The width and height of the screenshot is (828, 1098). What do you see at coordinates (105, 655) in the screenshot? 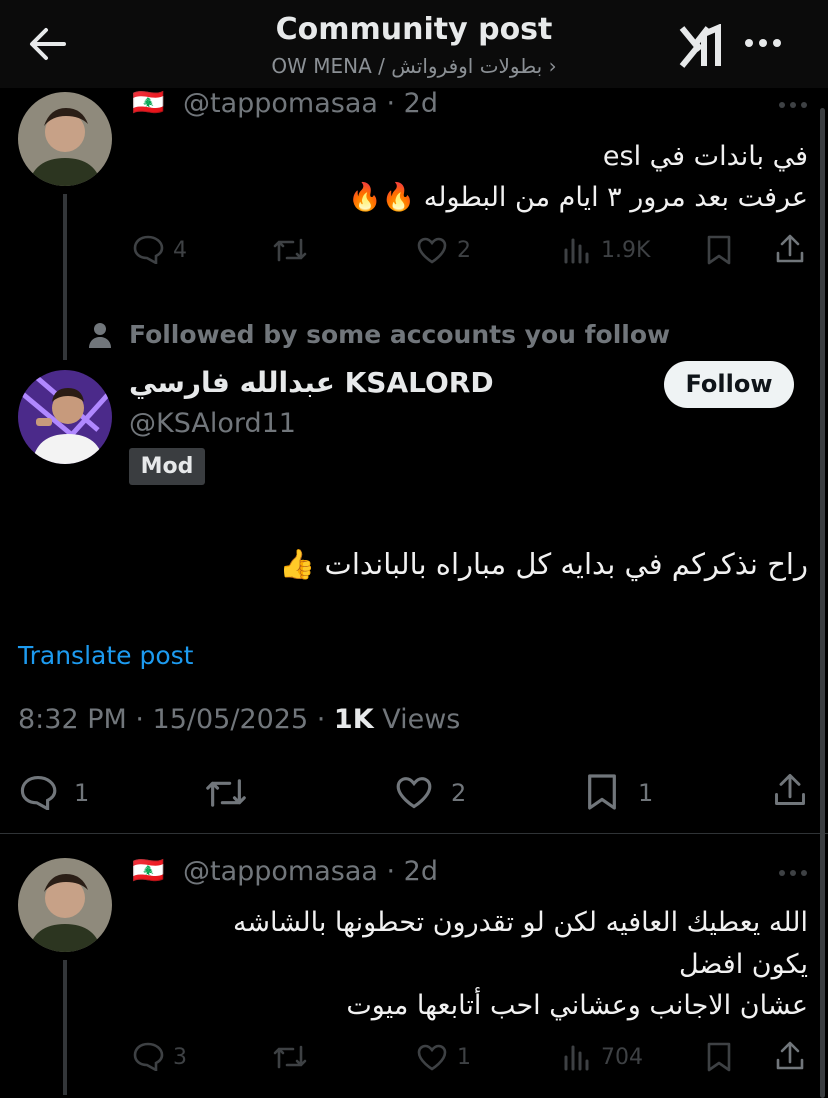
I see `translate-link: Translate post` at bounding box center [105, 655].